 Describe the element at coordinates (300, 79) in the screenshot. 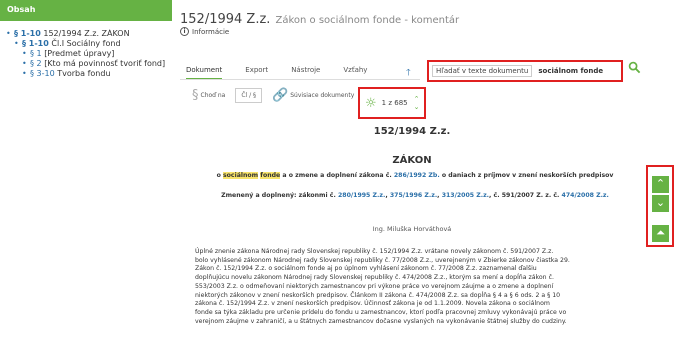

I see `tab-divider` at that location.